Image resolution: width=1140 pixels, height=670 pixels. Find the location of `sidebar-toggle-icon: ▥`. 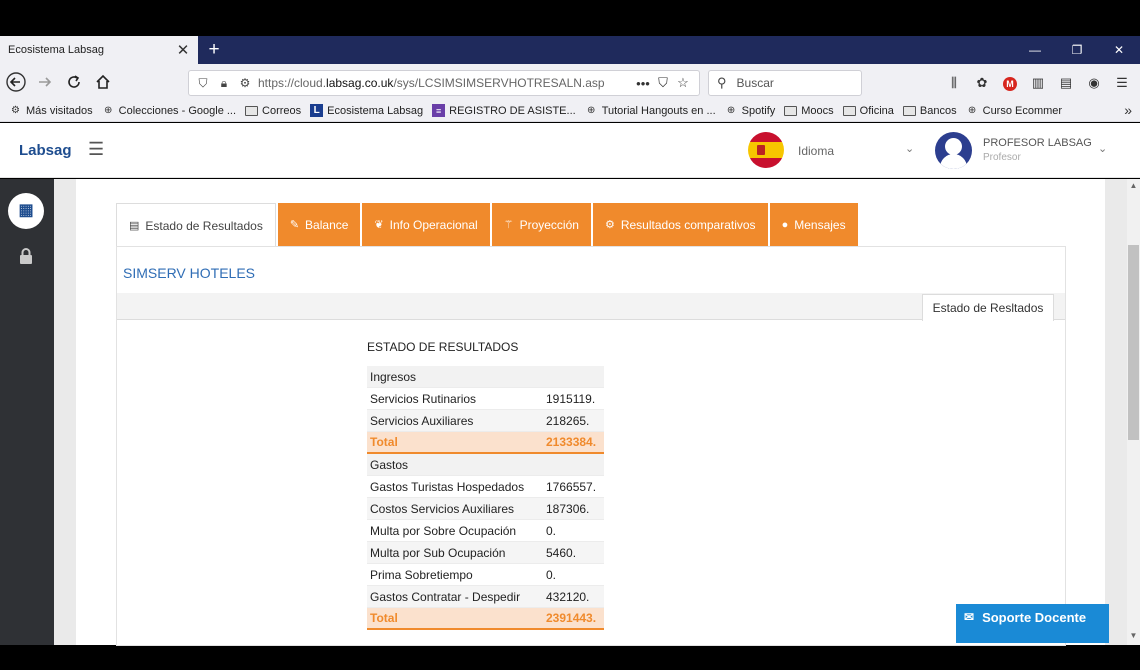

sidebar-toggle-icon: ▥ is located at coordinates (1038, 83).